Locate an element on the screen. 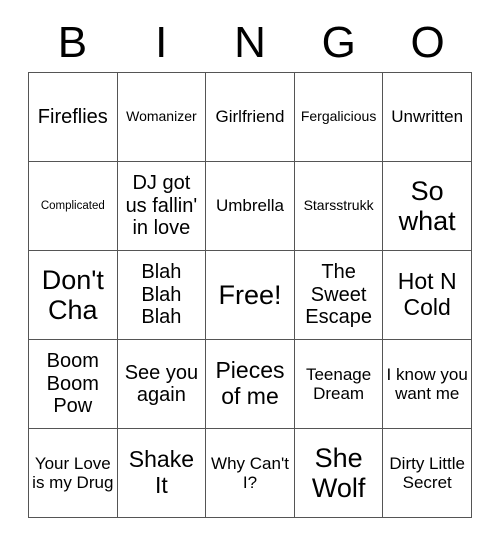 This screenshot has width=500, height=544. bingo-cell-label: Starsstrukk is located at coordinates (338, 205).